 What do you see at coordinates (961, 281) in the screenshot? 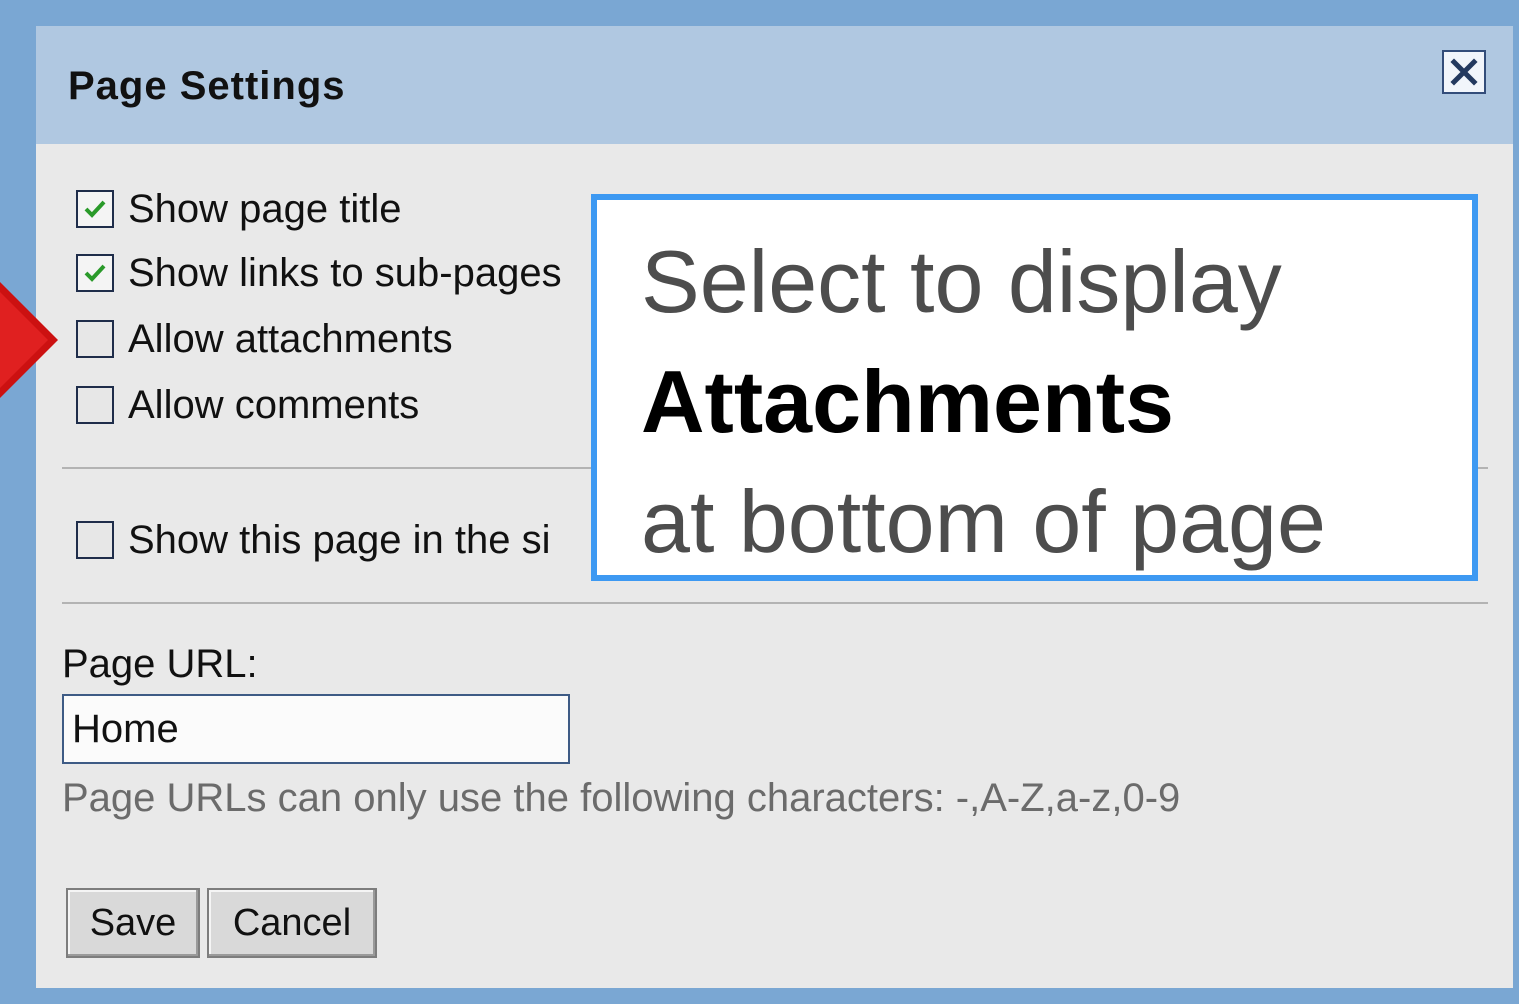
I see `callout-line-1: Select to display` at bounding box center [961, 281].